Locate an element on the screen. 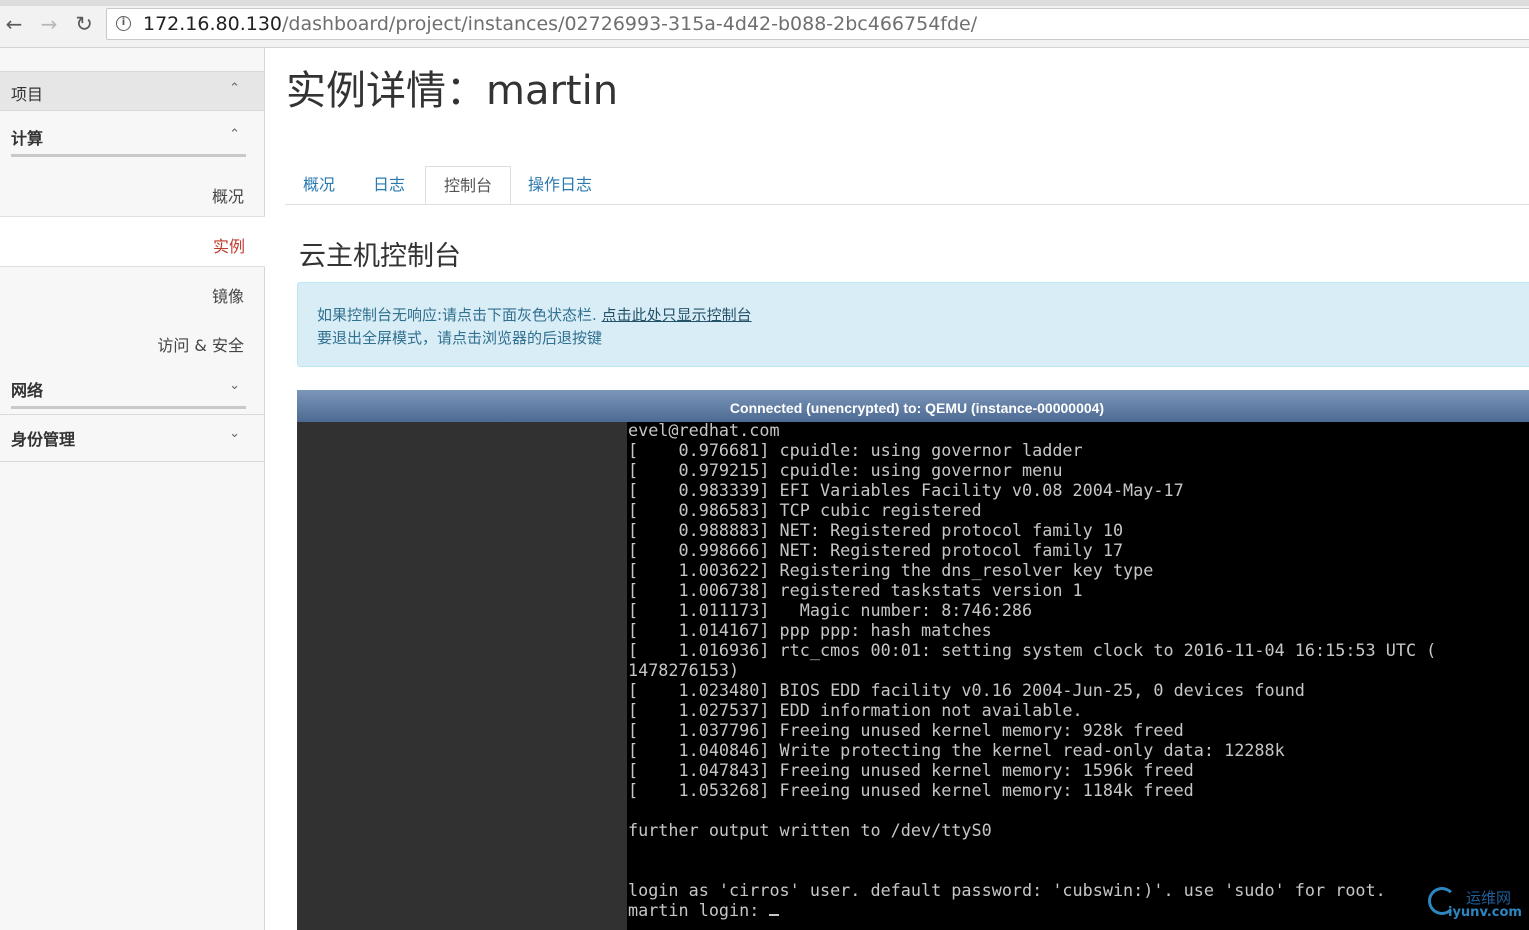  cursor is located at coordinates (774, 915).